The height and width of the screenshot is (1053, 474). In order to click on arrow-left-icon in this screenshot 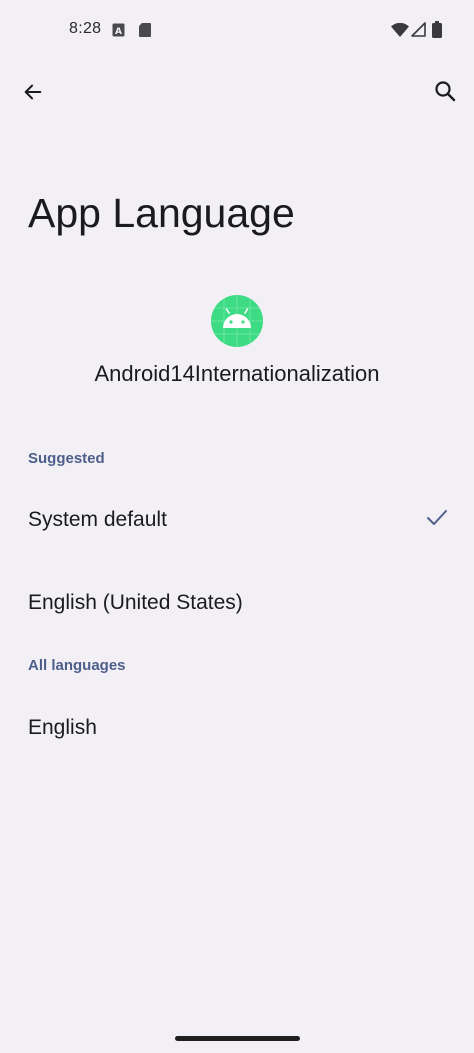, I will do `click(33, 92)`.